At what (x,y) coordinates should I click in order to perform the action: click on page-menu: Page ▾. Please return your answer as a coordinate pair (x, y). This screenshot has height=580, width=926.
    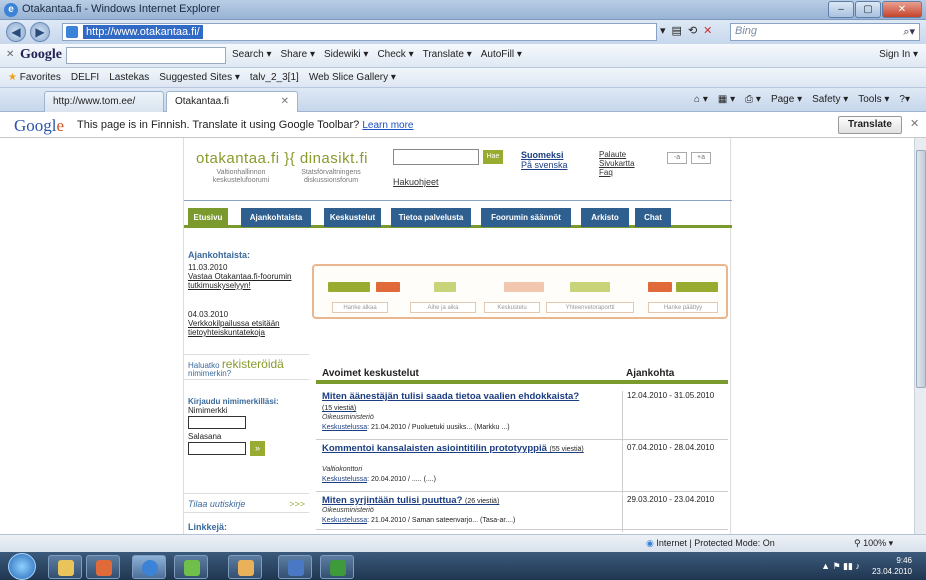
    Looking at the image, I should click on (786, 99).